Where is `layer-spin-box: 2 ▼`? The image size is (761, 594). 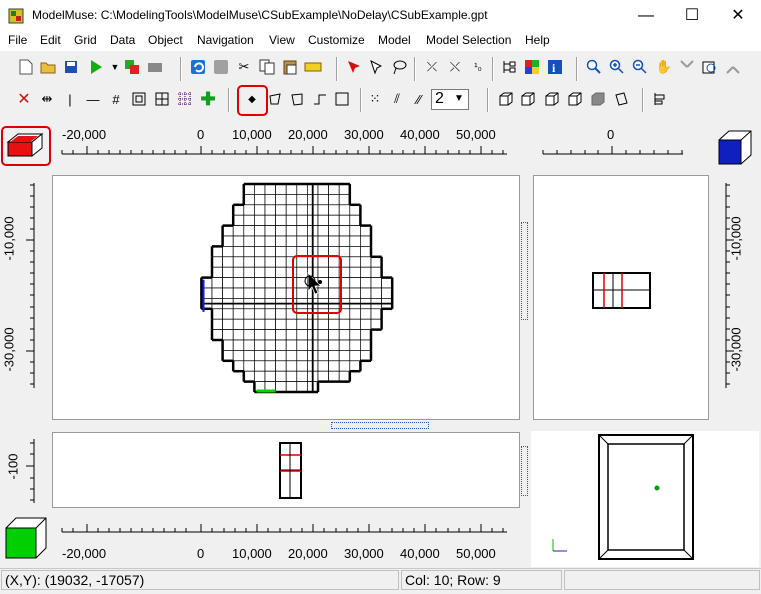
layer-spin-box: 2 ▼ is located at coordinates (450, 99).